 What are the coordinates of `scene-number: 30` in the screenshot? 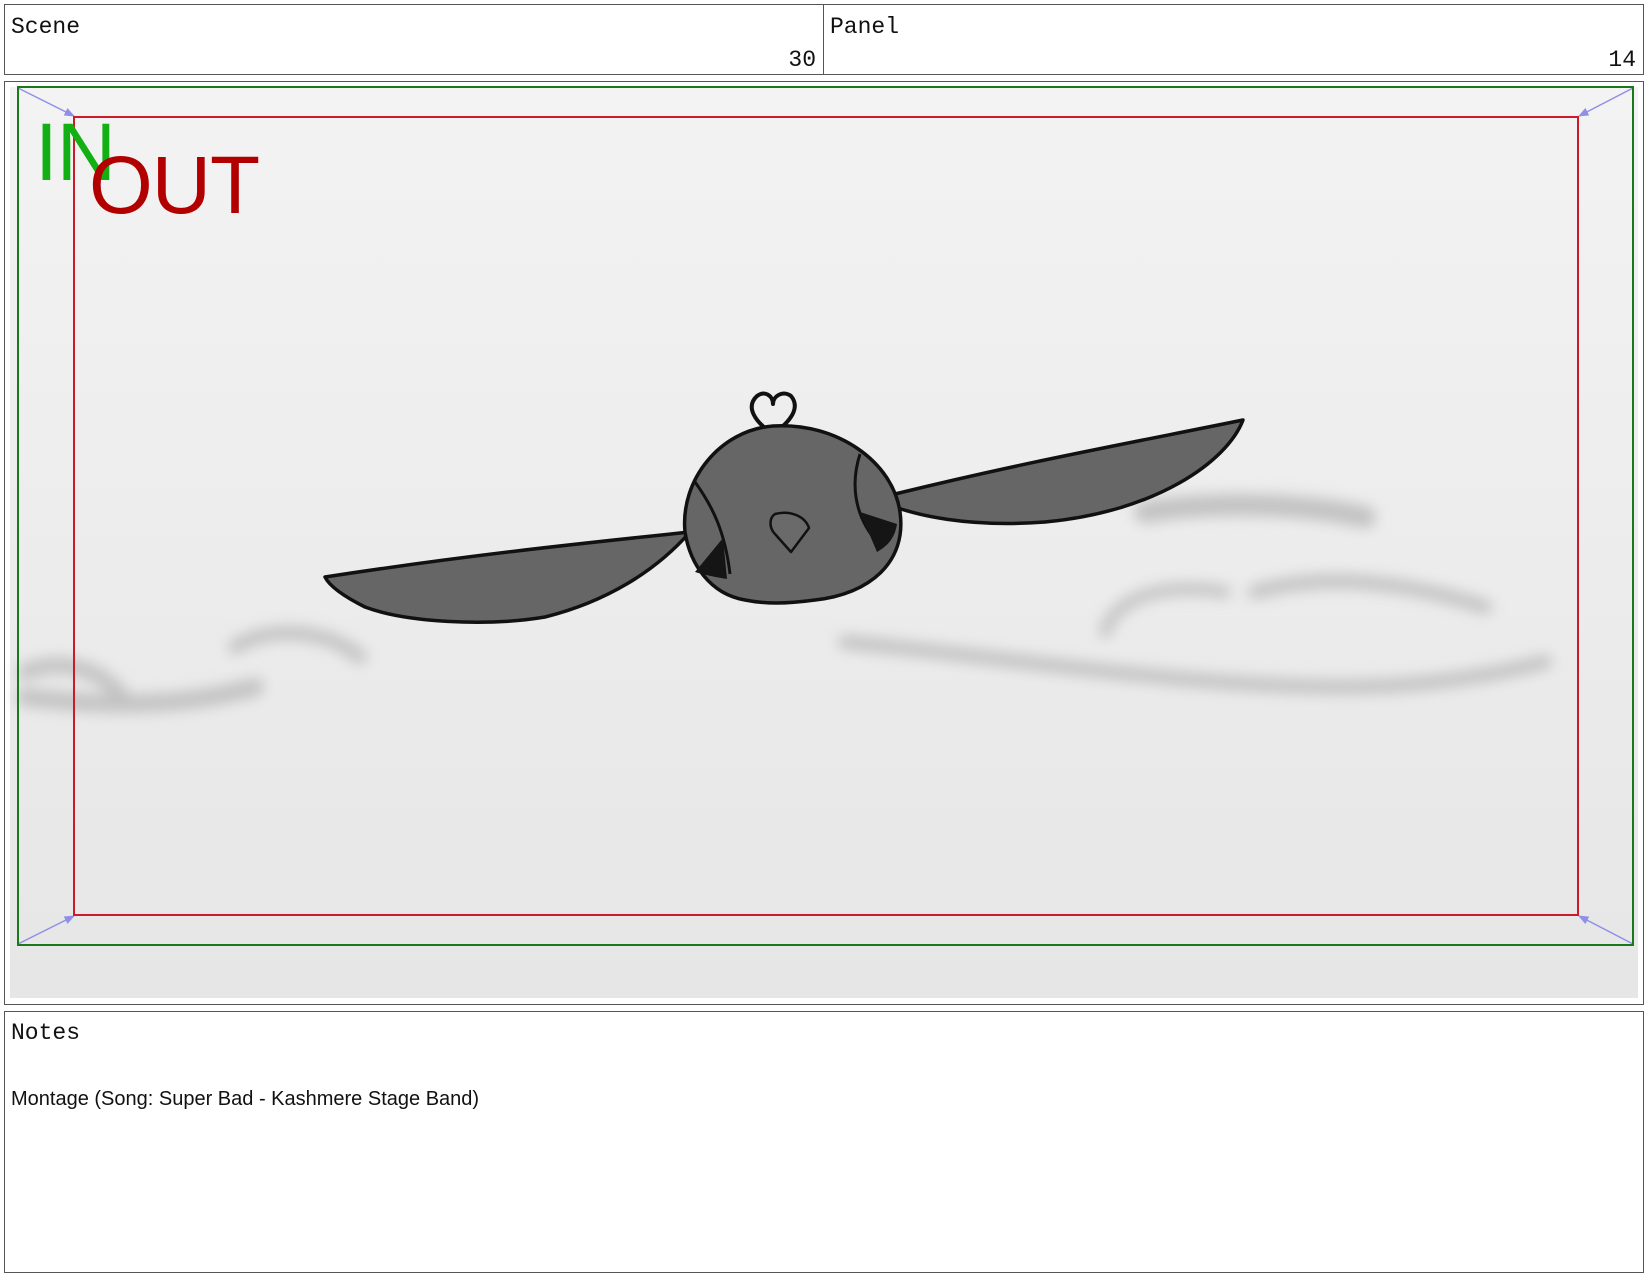 It's located at (802, 60).